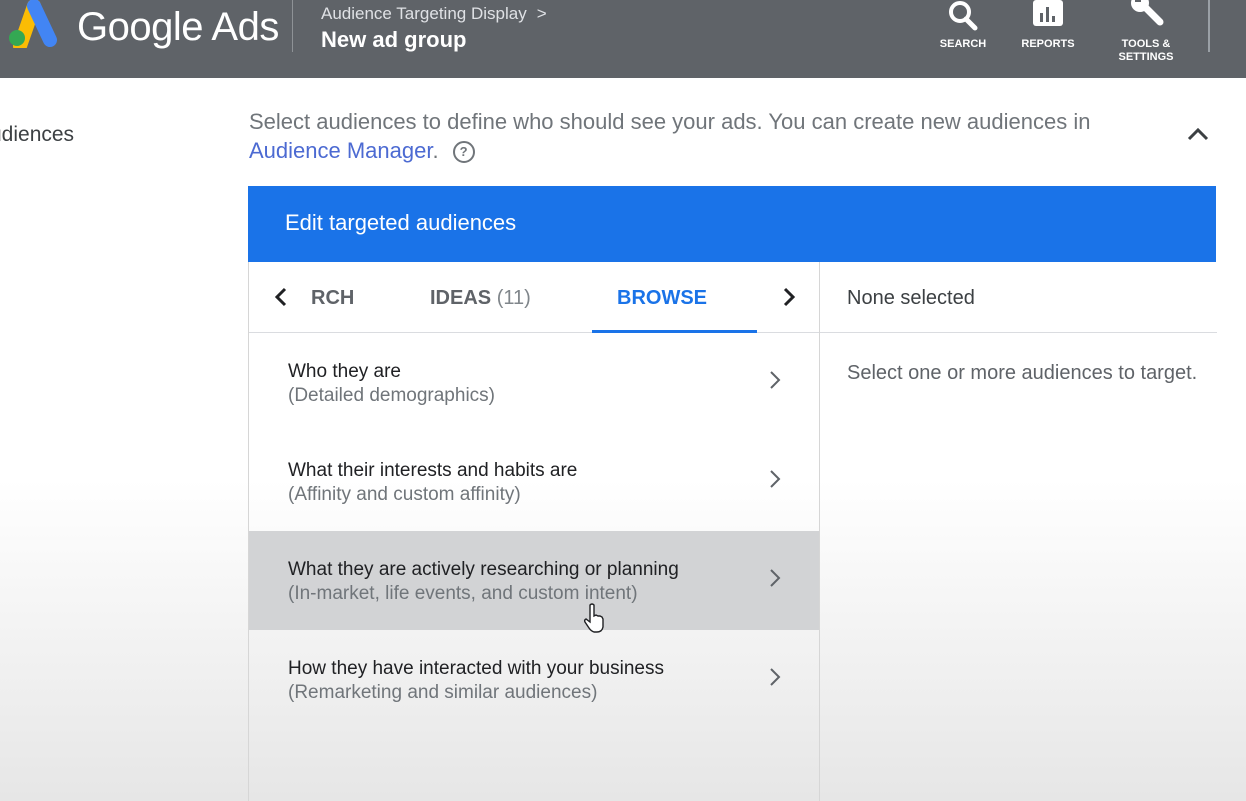 The height and width of the screenshot is (801, 1246). Describe the element at coordinates (424, 13) in the screenshot. I see `breadcrumb-campaign: Audience Targeting Display` at that location.